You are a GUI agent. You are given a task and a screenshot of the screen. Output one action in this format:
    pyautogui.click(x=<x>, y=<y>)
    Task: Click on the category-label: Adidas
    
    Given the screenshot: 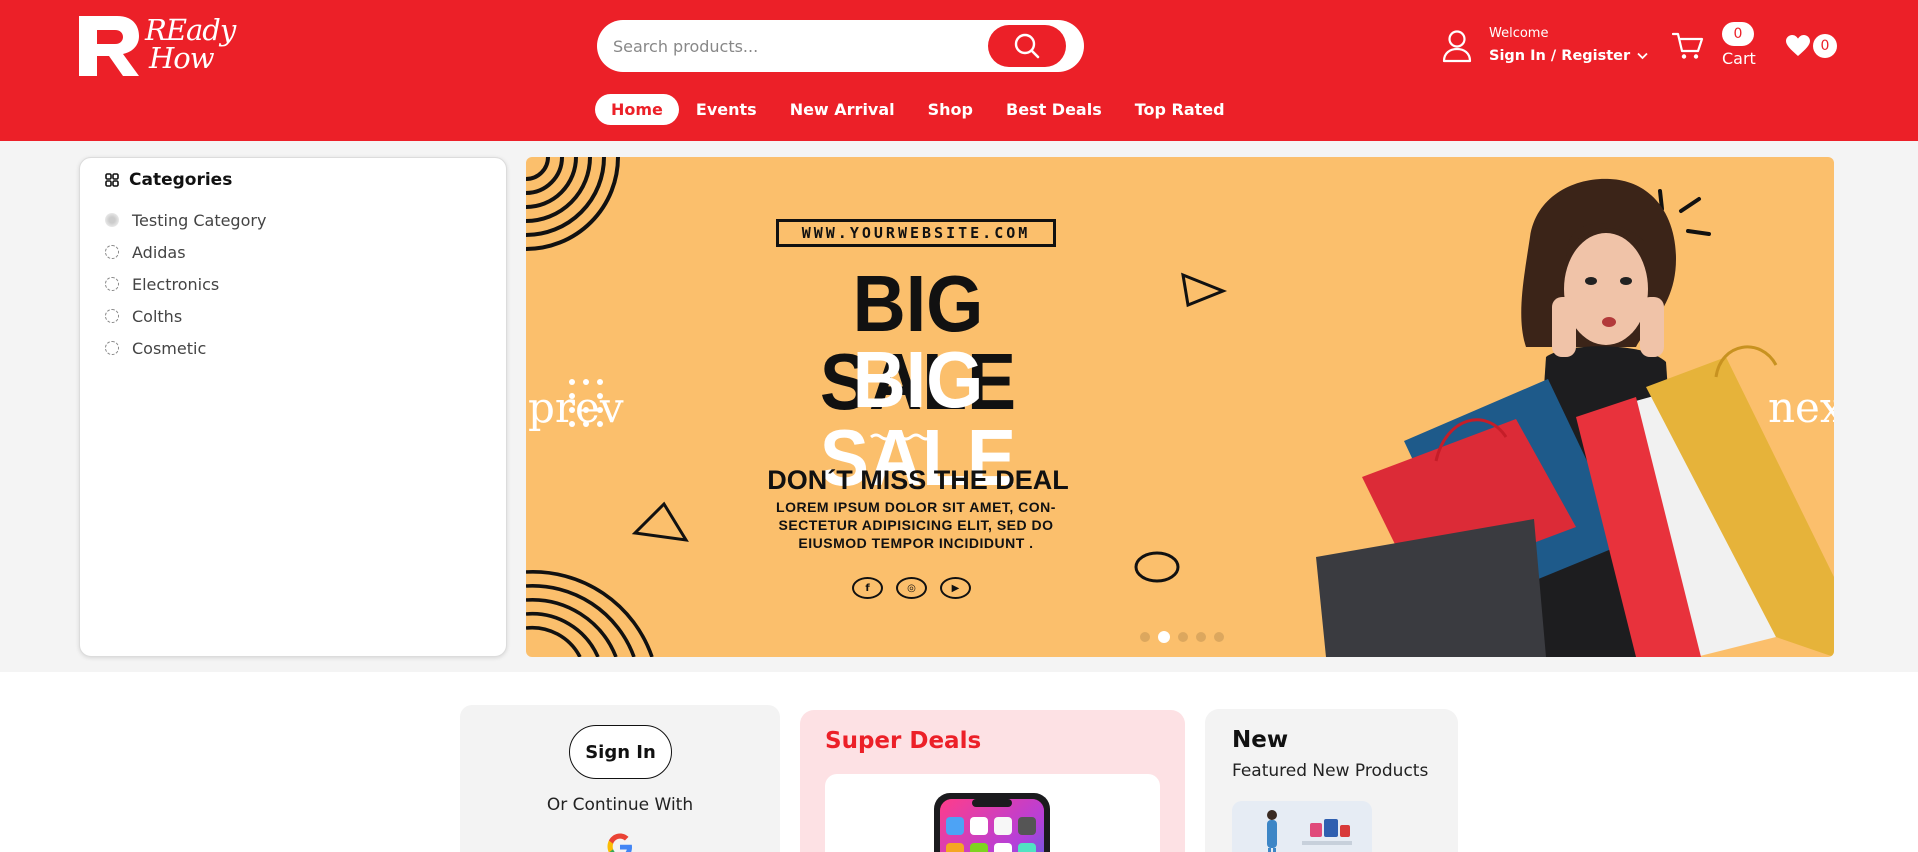 What is the action you would take?
    pyautogui.click(x=159, y=252)
    